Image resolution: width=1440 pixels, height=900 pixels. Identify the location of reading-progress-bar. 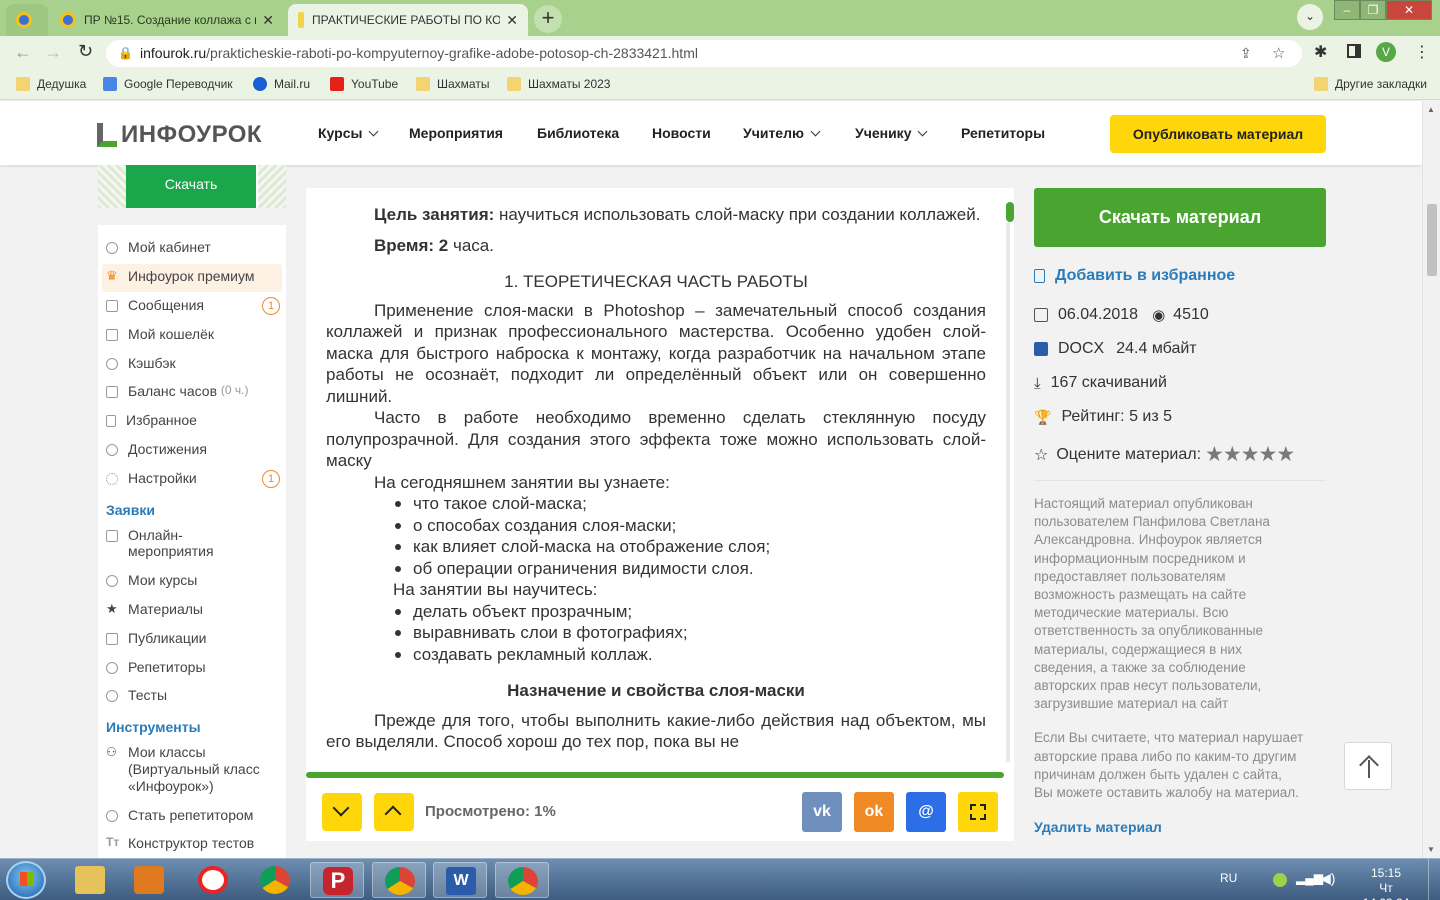
(655, 775).